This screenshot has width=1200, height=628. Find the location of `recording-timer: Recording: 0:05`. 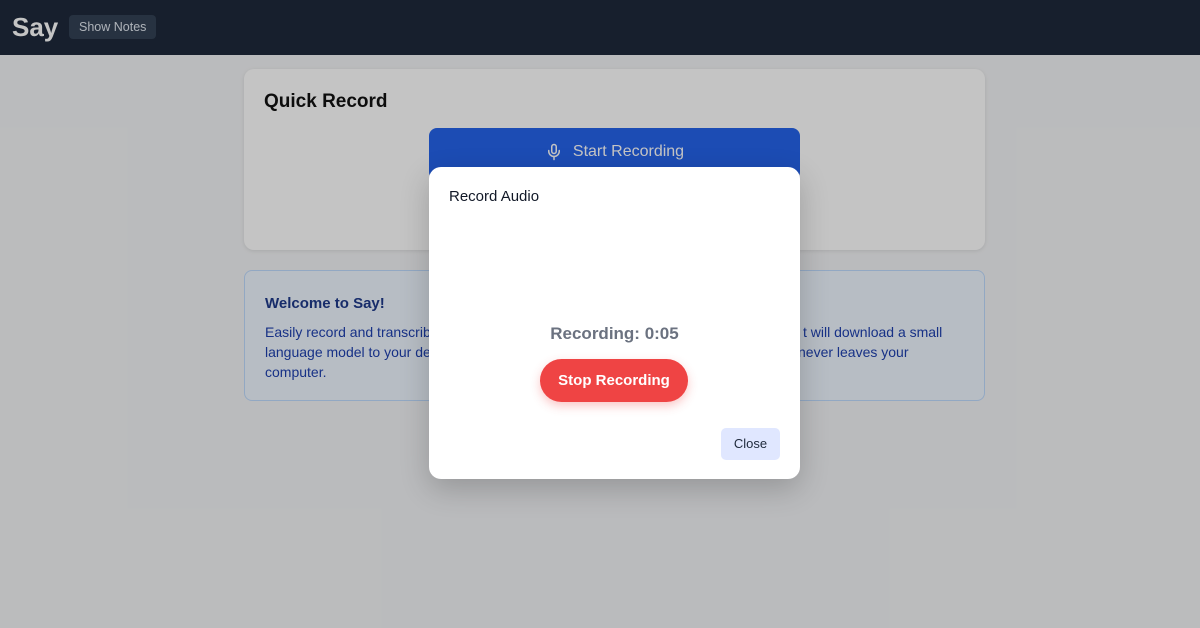

recording-timer: Recording: 0:05 is located at coordinates (614, 333).